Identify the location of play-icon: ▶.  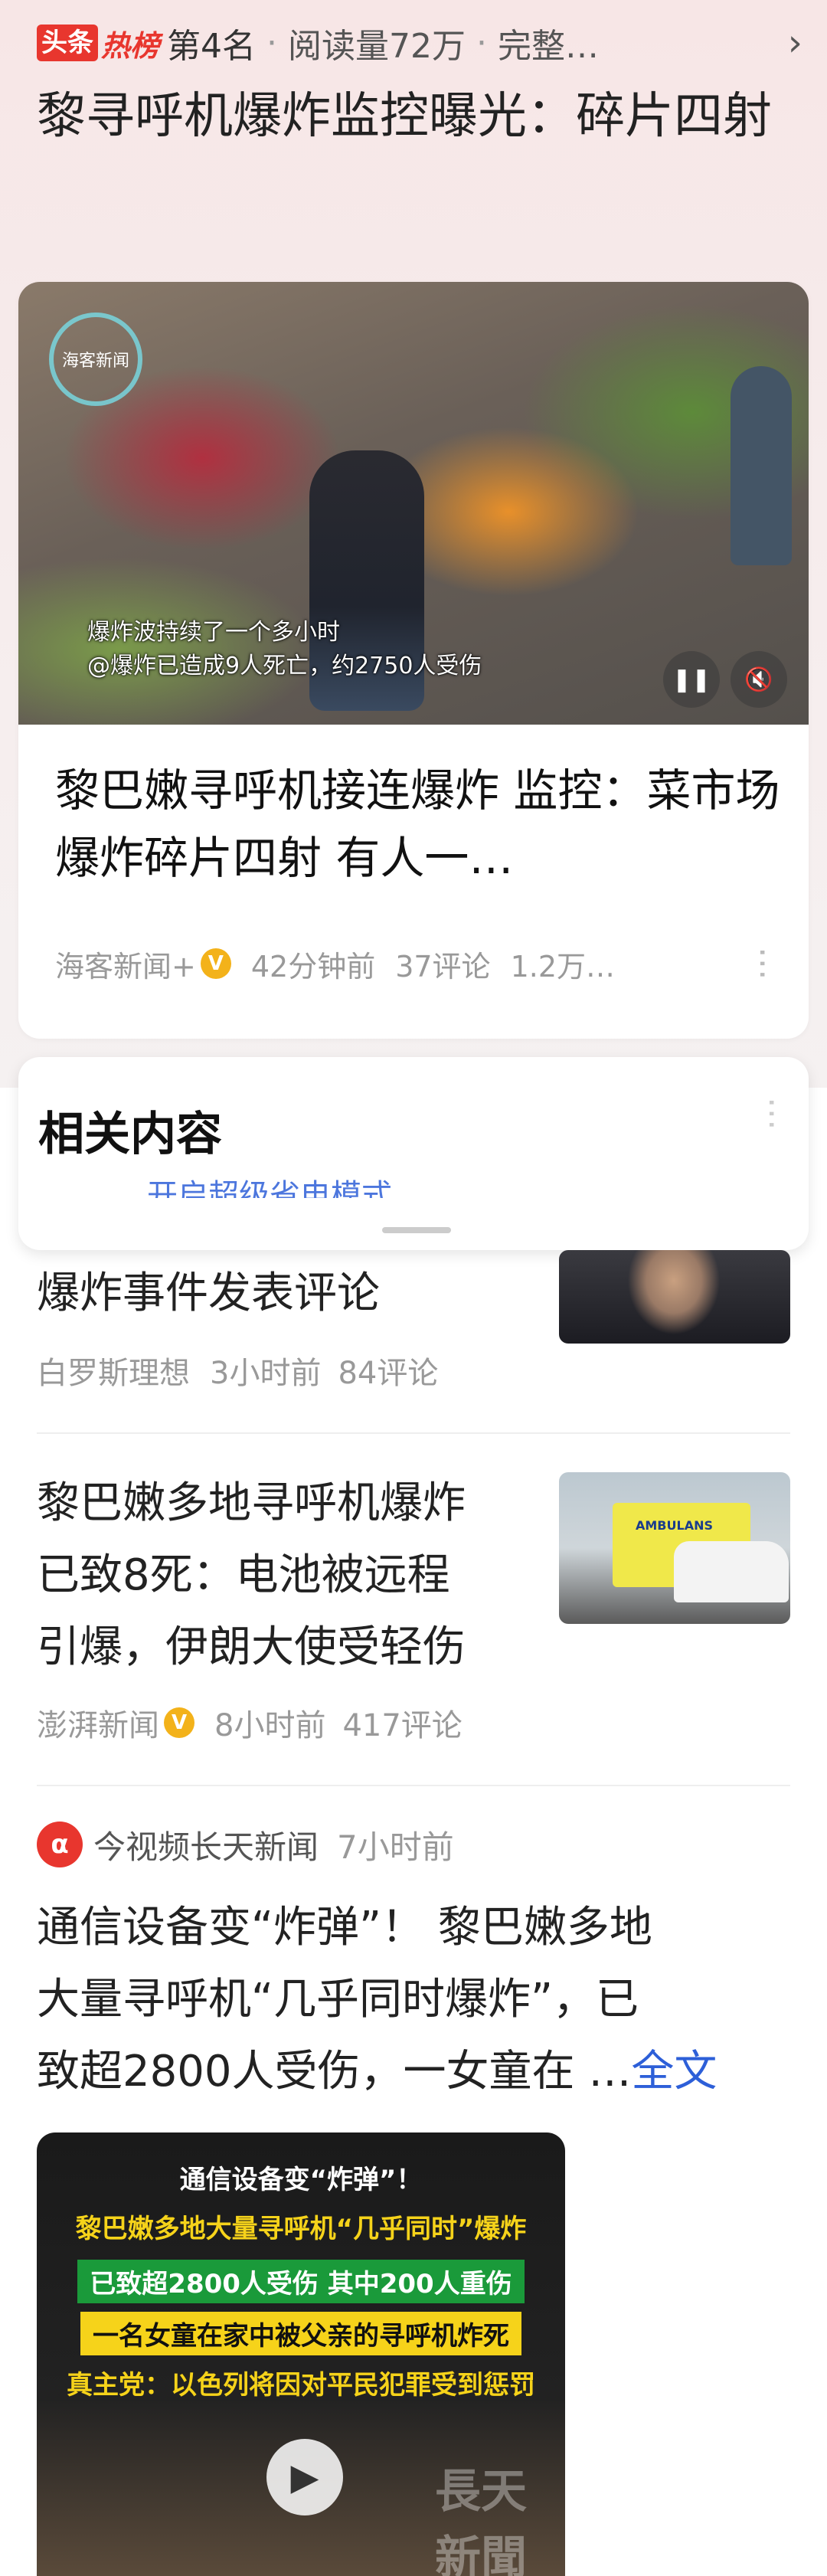
(304, 2477).